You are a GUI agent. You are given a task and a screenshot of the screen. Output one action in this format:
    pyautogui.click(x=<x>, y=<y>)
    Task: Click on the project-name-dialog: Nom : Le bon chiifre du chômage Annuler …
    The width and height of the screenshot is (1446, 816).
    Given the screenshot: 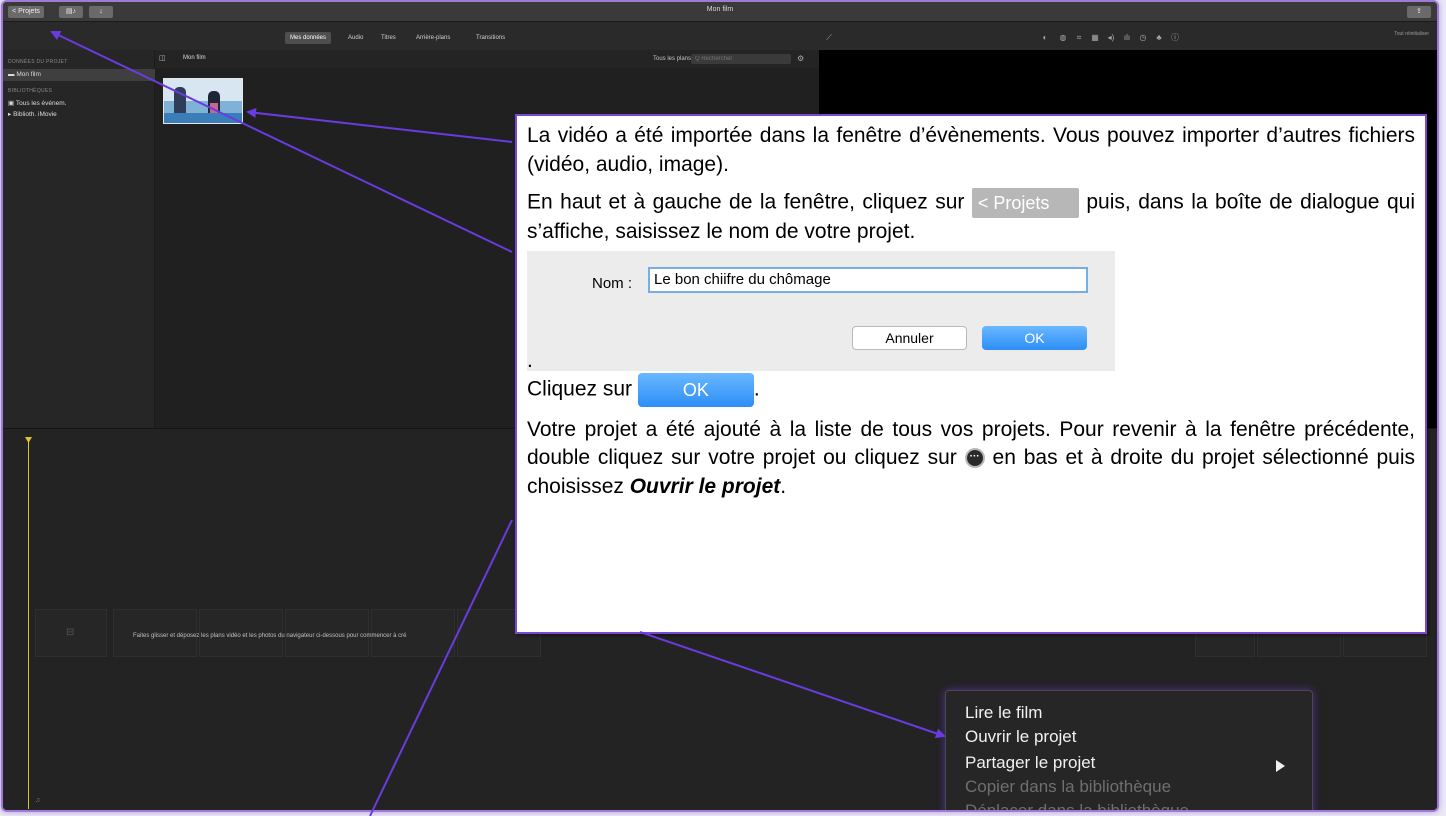 What is the action you would take?
    pyautogui.click(x=821, y=311)
    